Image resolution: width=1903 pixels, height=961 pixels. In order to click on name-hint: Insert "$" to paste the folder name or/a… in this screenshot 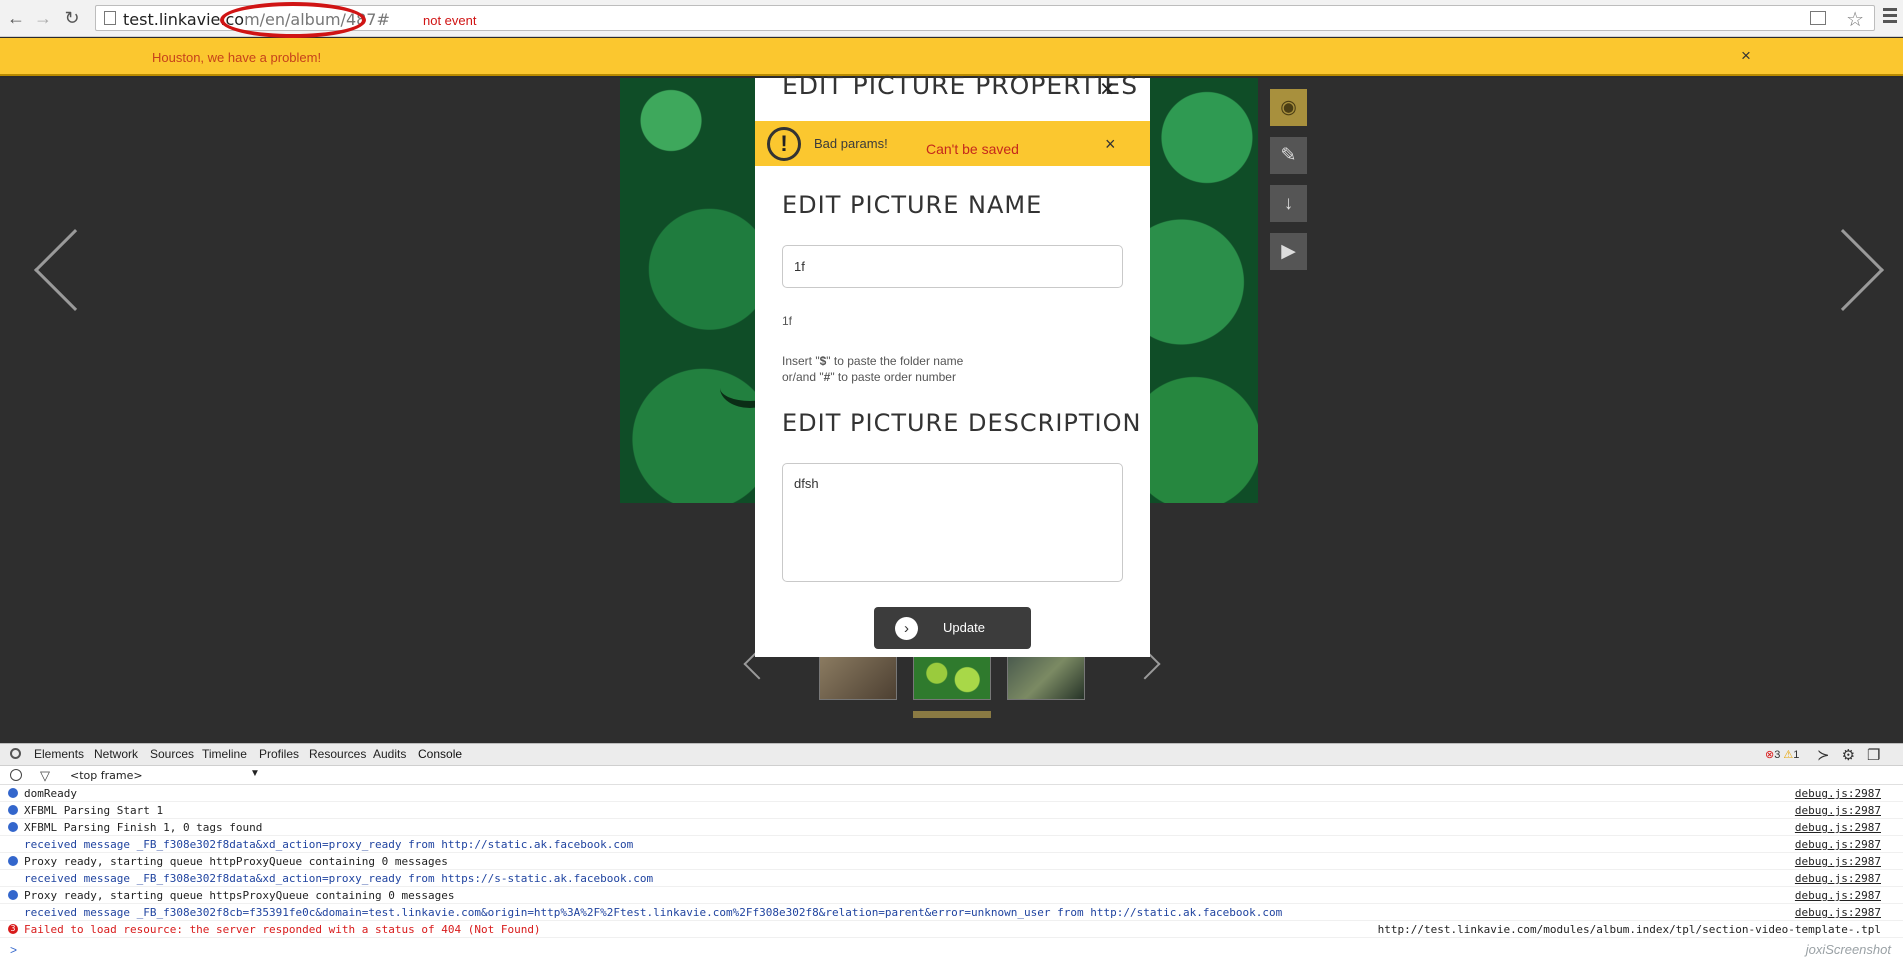, I will do `click(872, 369)`.